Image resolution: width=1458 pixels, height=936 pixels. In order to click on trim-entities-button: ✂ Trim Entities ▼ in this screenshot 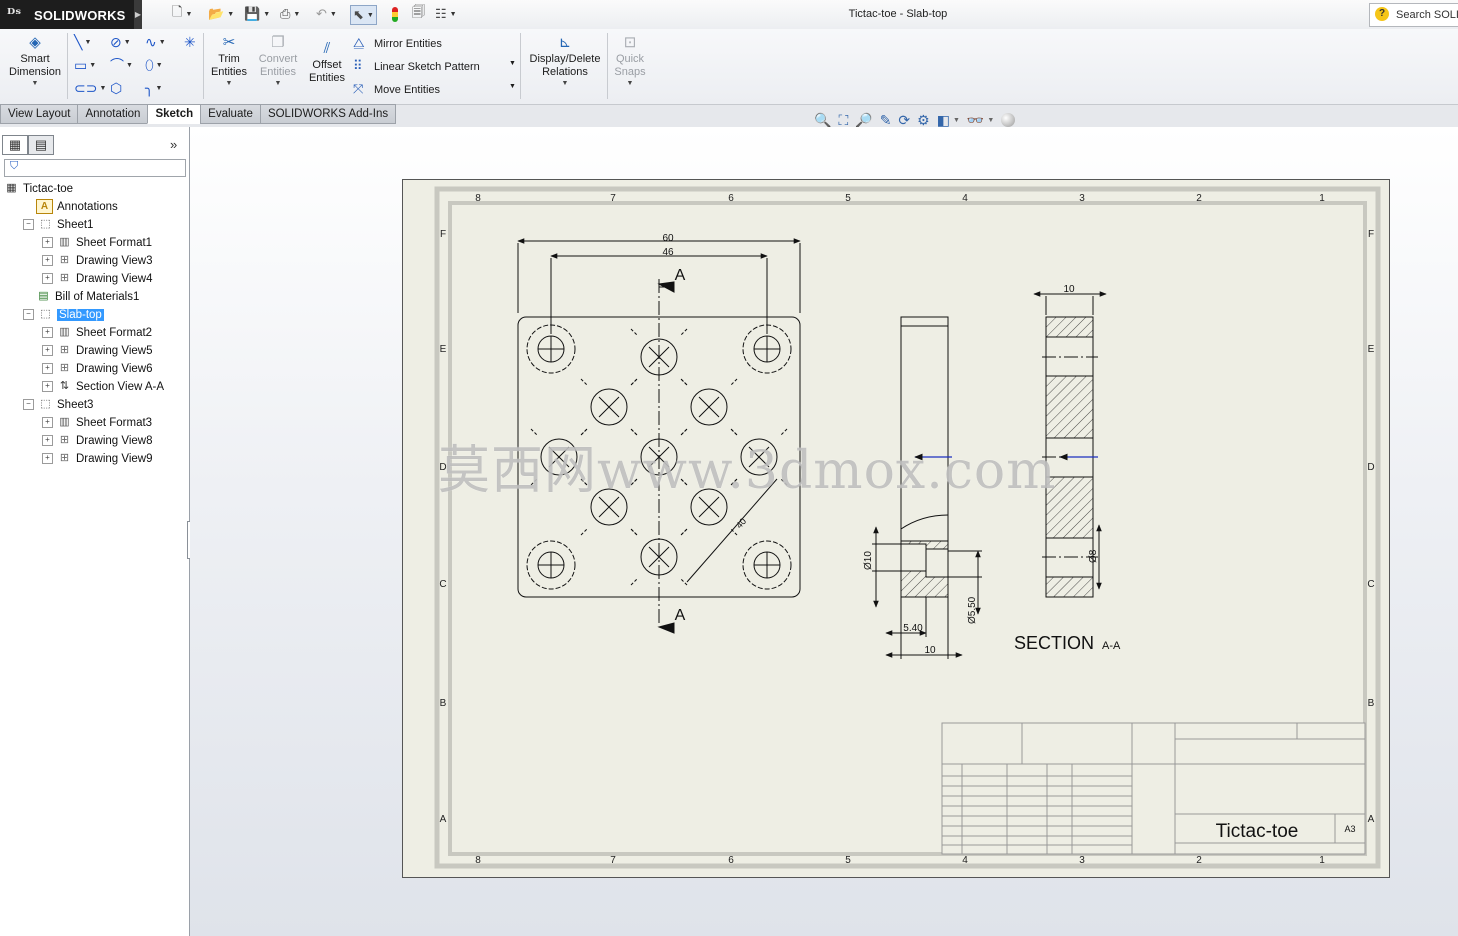, I will do `click(229, 62)`.